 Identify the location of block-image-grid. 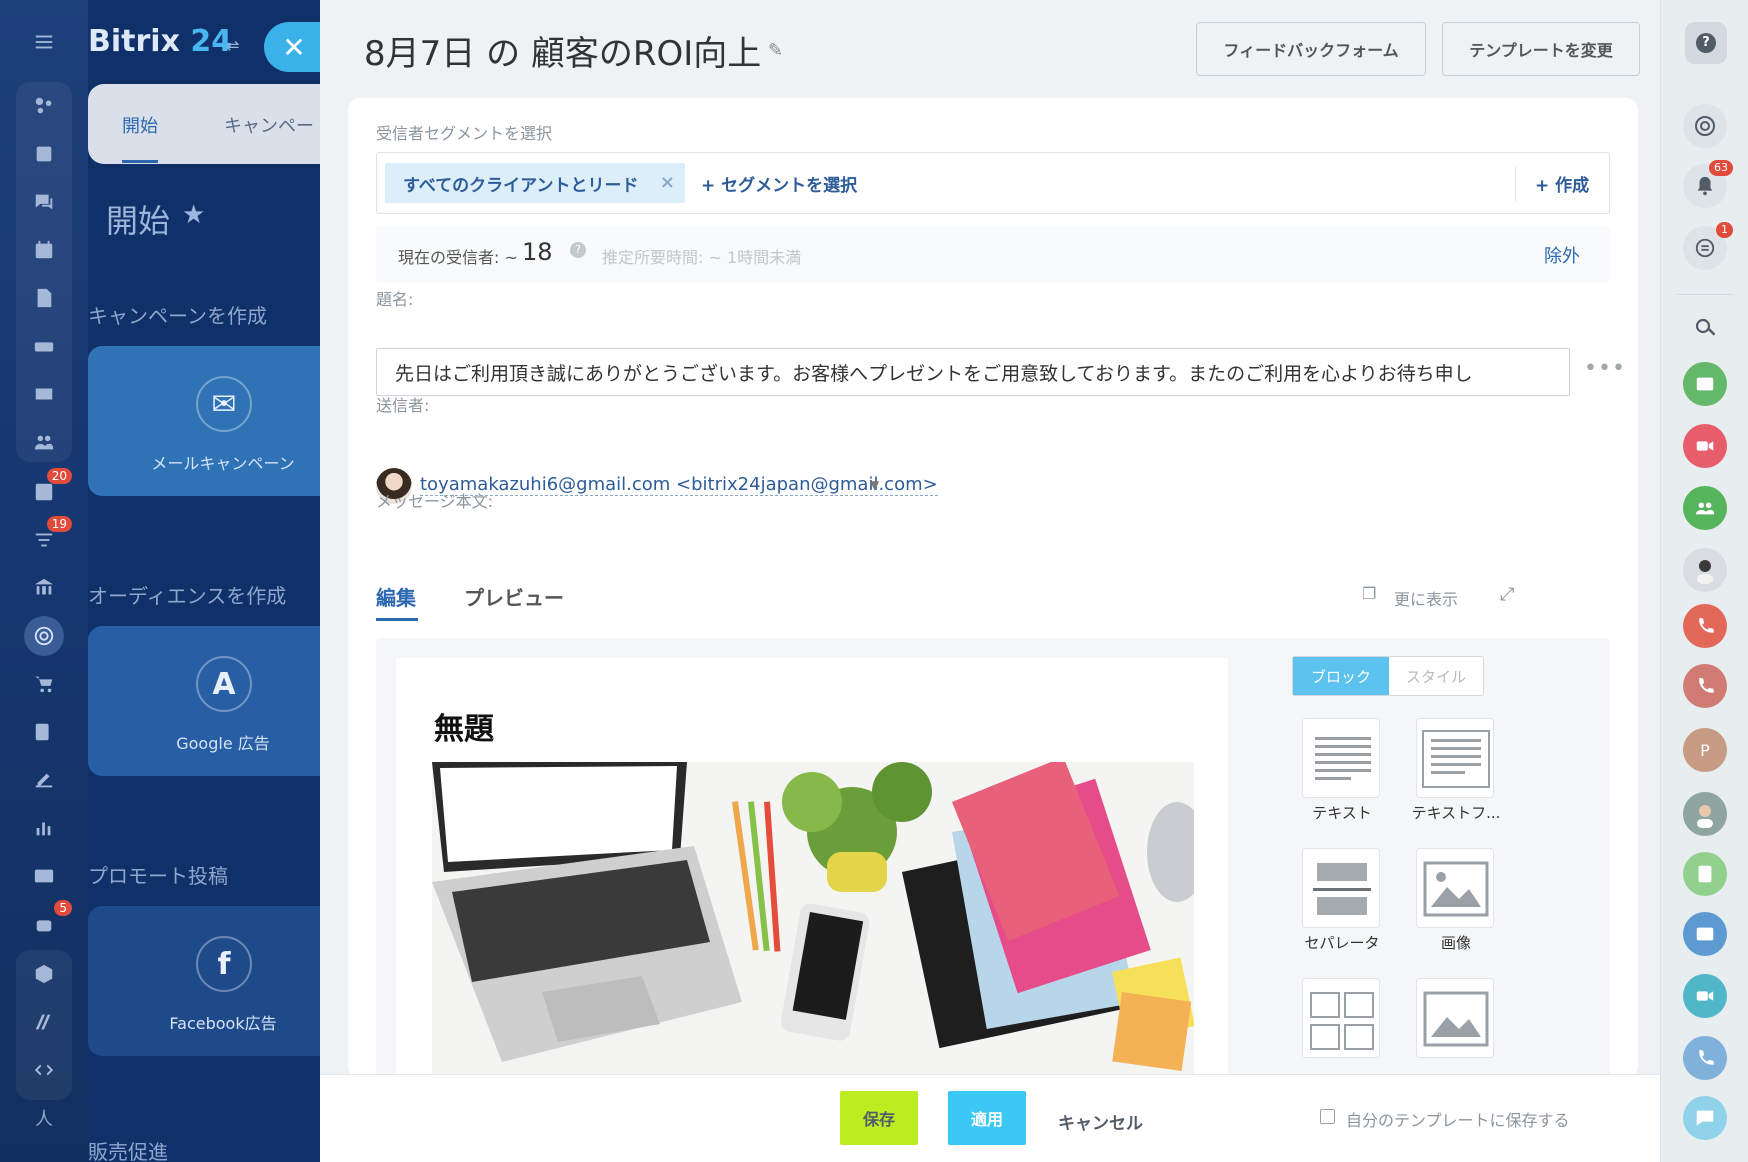
(1341, 1018).